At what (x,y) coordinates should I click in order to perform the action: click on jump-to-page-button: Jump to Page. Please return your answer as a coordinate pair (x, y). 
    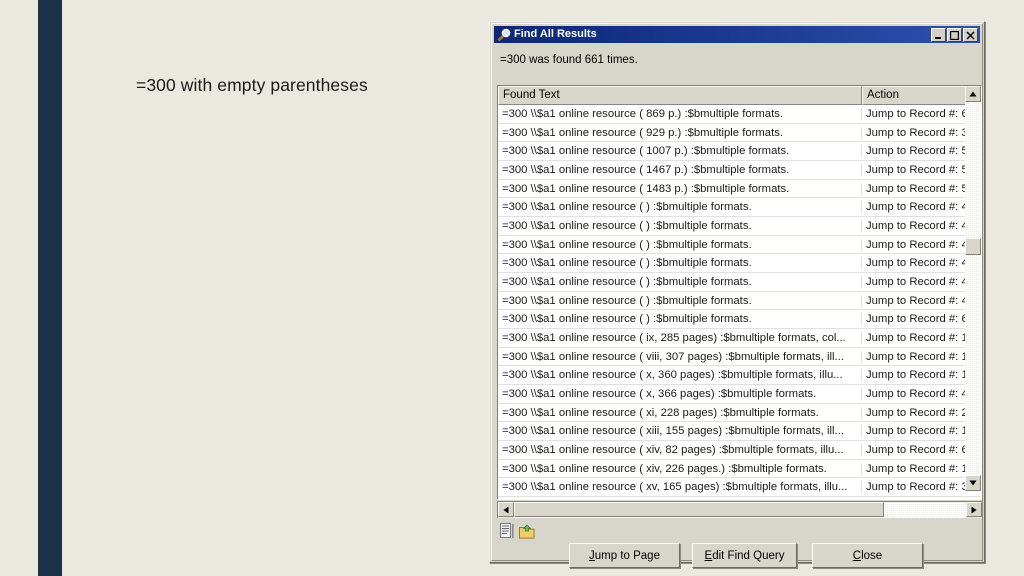
    Looking at the image, I should click on (624, 555).